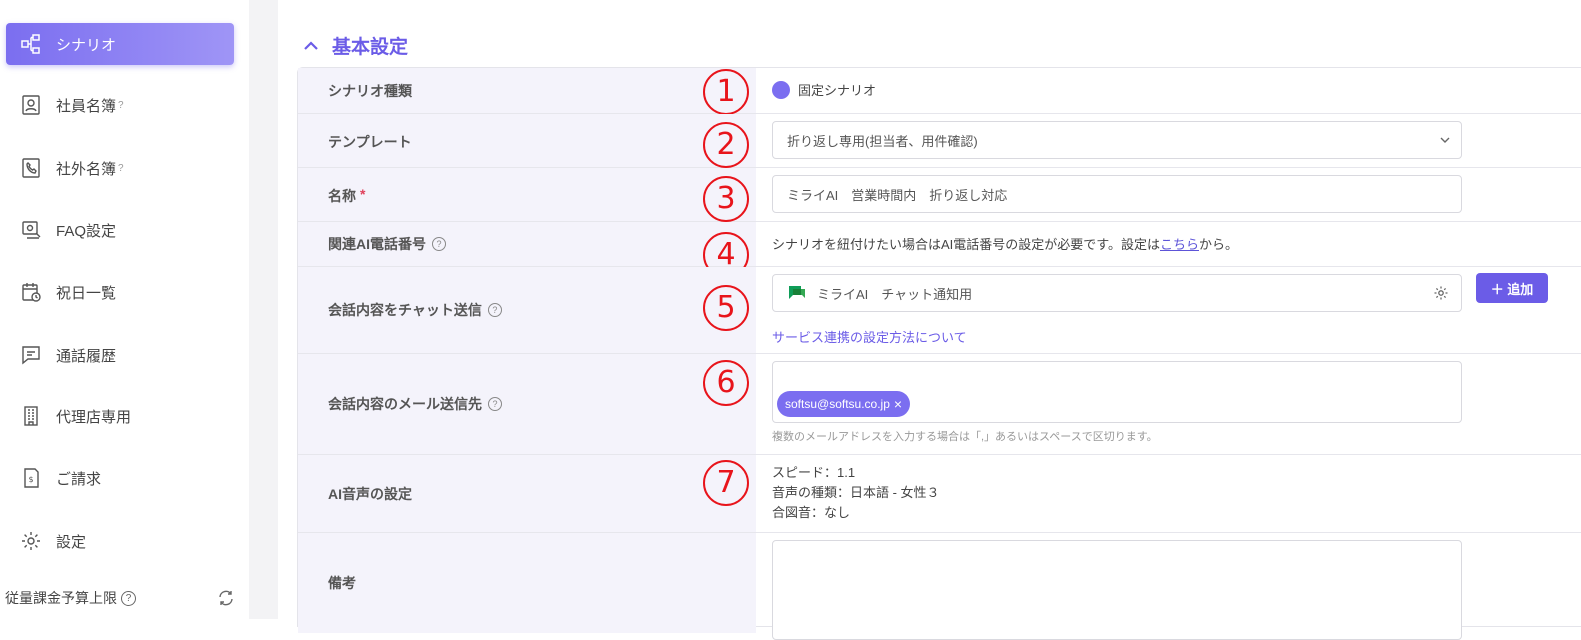 The width and height of the screenshot is (1581, 640). I want to click on annotation-number: 6, so click(726, 383).